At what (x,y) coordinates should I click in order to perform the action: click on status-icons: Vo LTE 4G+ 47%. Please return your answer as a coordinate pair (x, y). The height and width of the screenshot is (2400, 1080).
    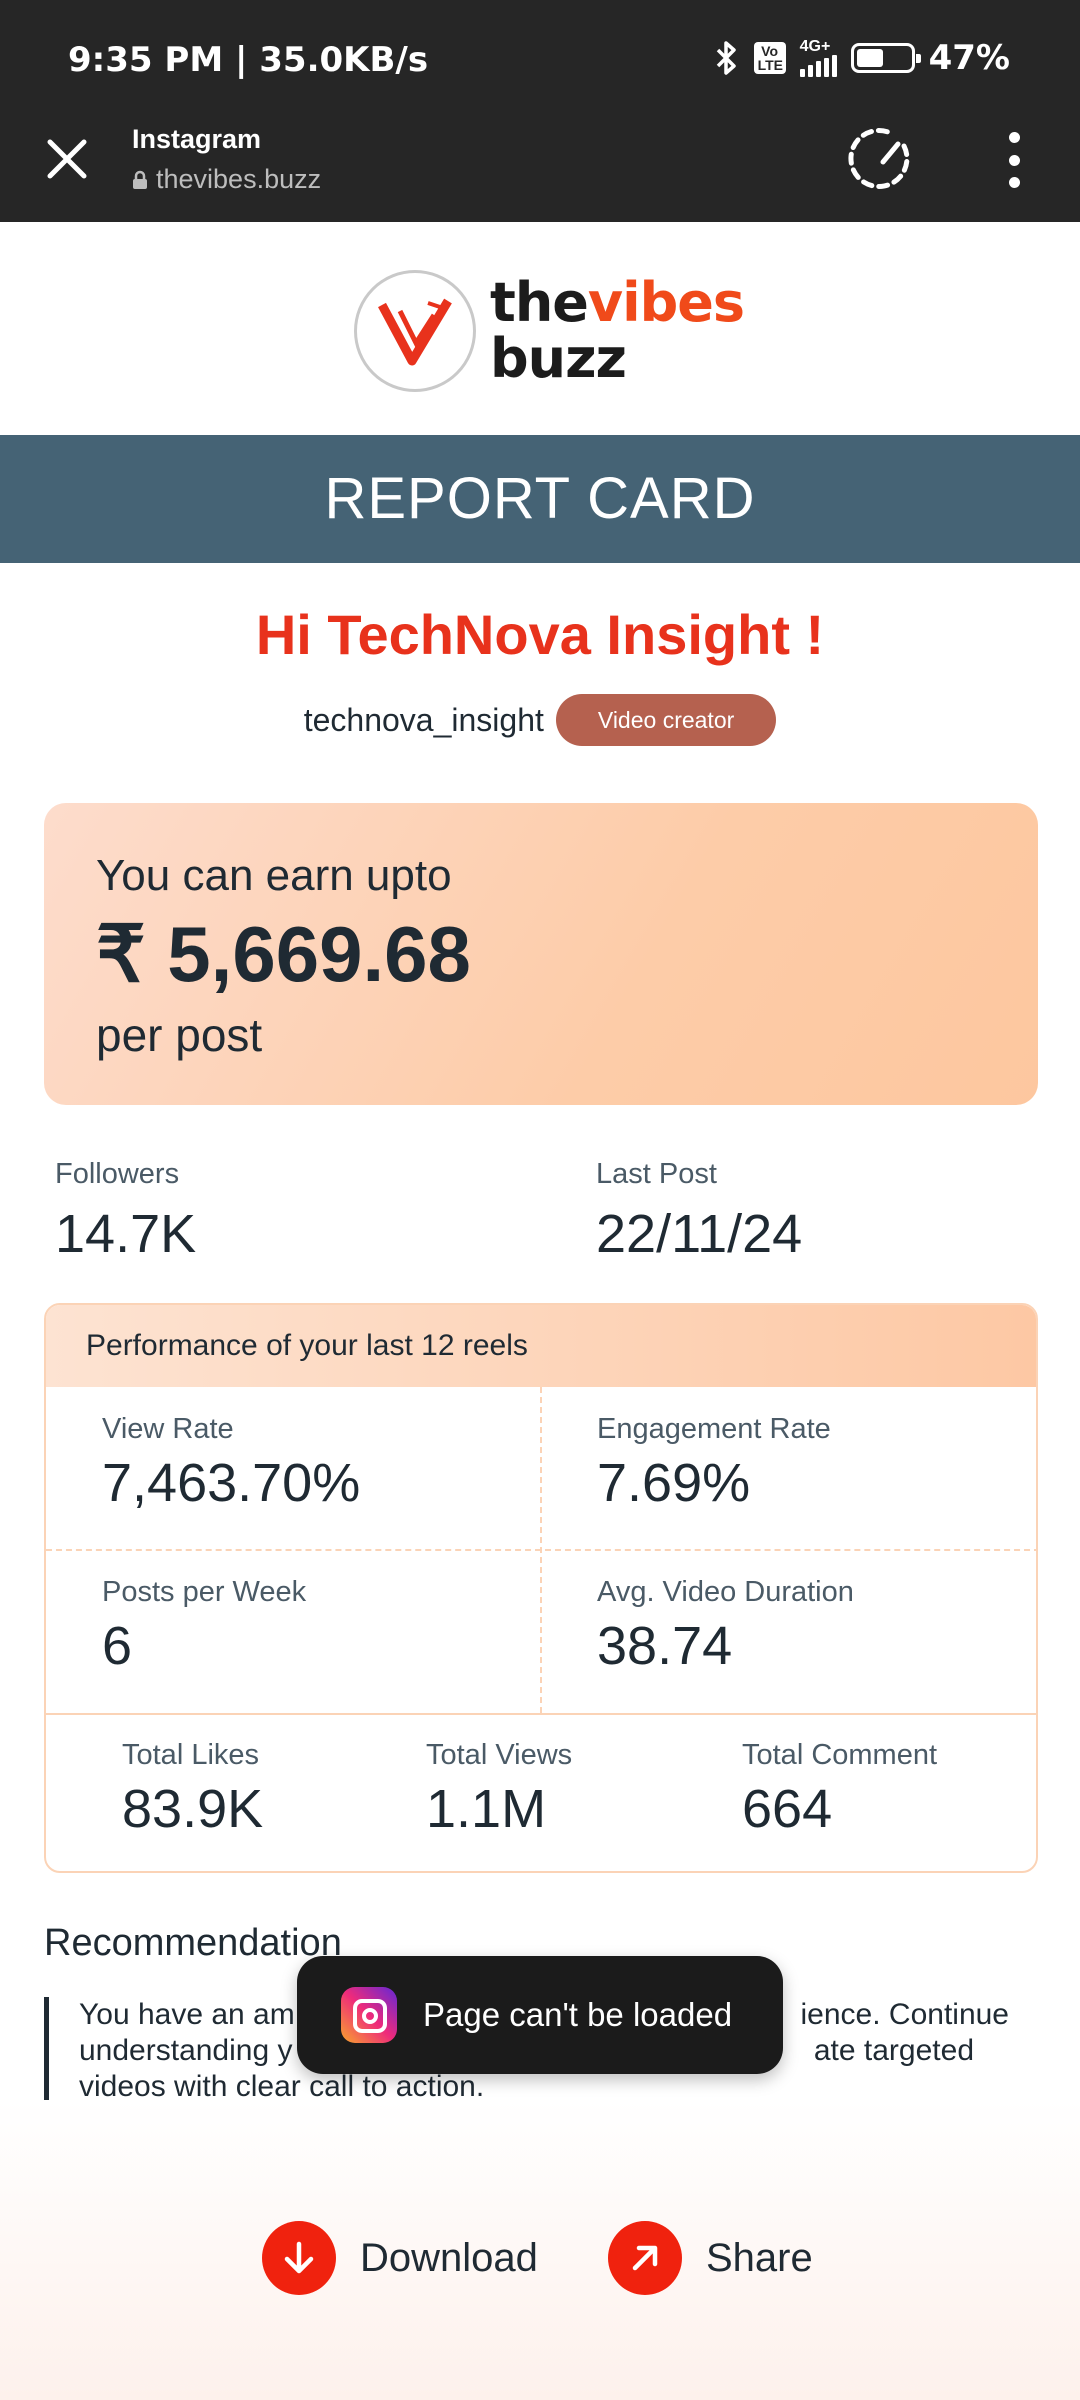
    Looking at the image, I should click on (862, 58).